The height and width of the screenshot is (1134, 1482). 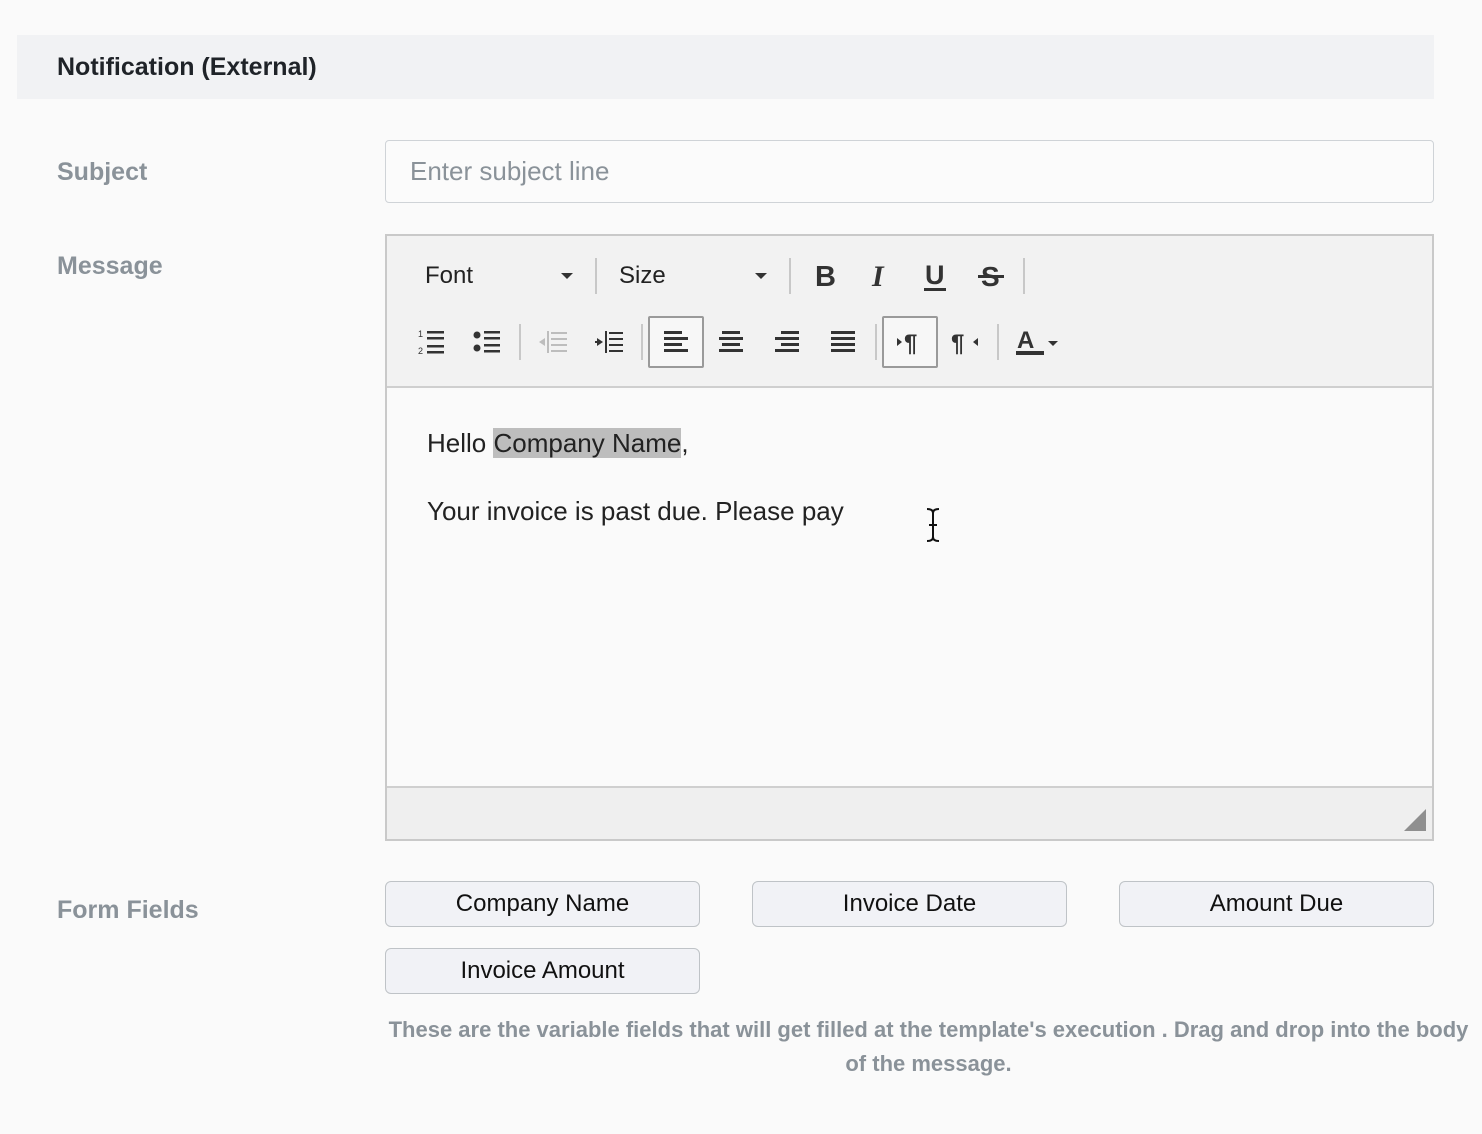 What do you see at coordinates (1415, 820) in the screenshot?
I see `resize-handle-icon` at bounding box center [1415, 820].